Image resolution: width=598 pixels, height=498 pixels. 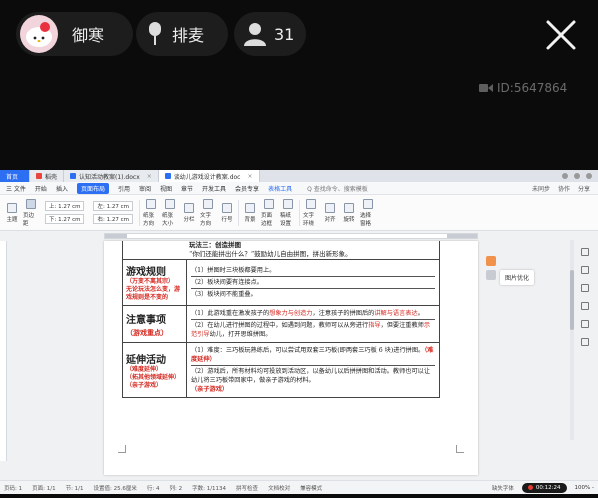 I want to click on user-avatar-icon, so click(x=565, y=176).